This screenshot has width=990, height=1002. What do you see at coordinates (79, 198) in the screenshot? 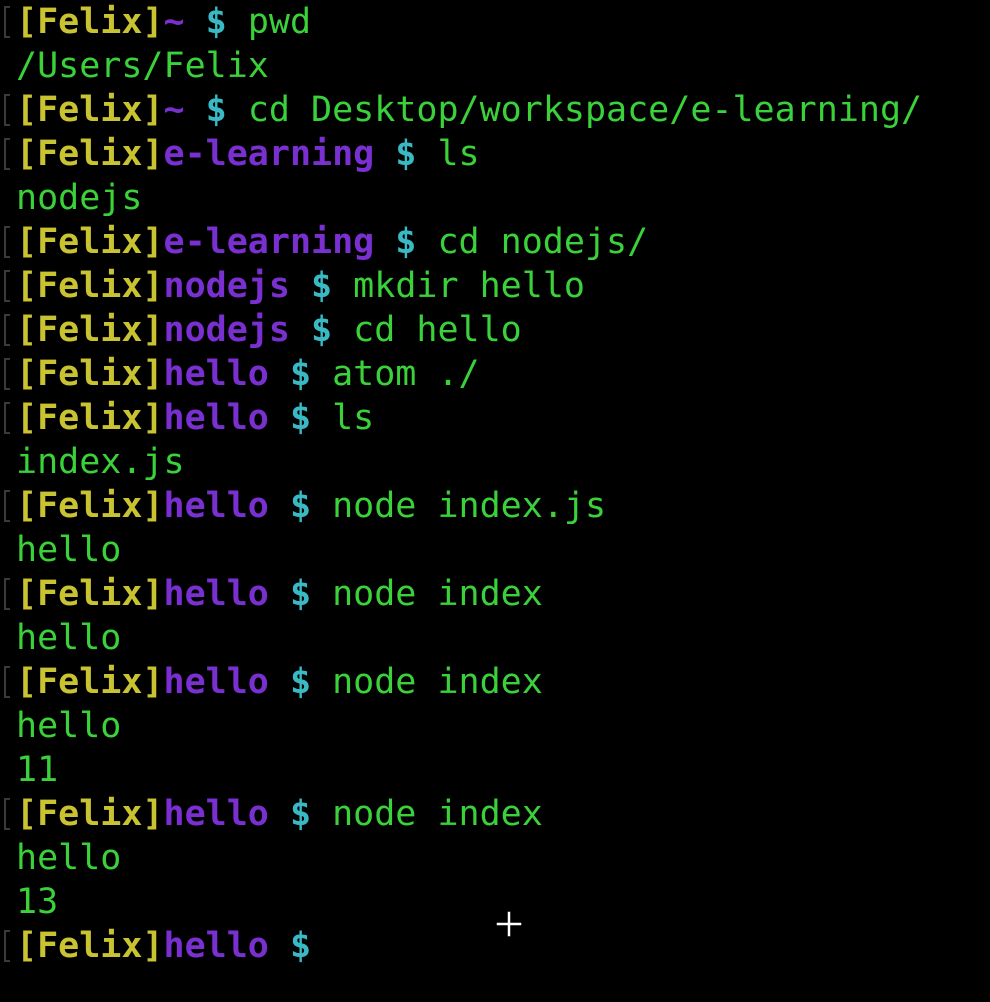
I see `output-text: nodejs` at bounding box center [79, 198].